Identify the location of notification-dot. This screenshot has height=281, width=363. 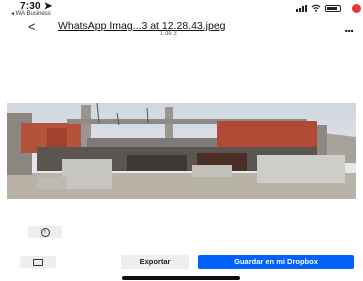
(356, 8).